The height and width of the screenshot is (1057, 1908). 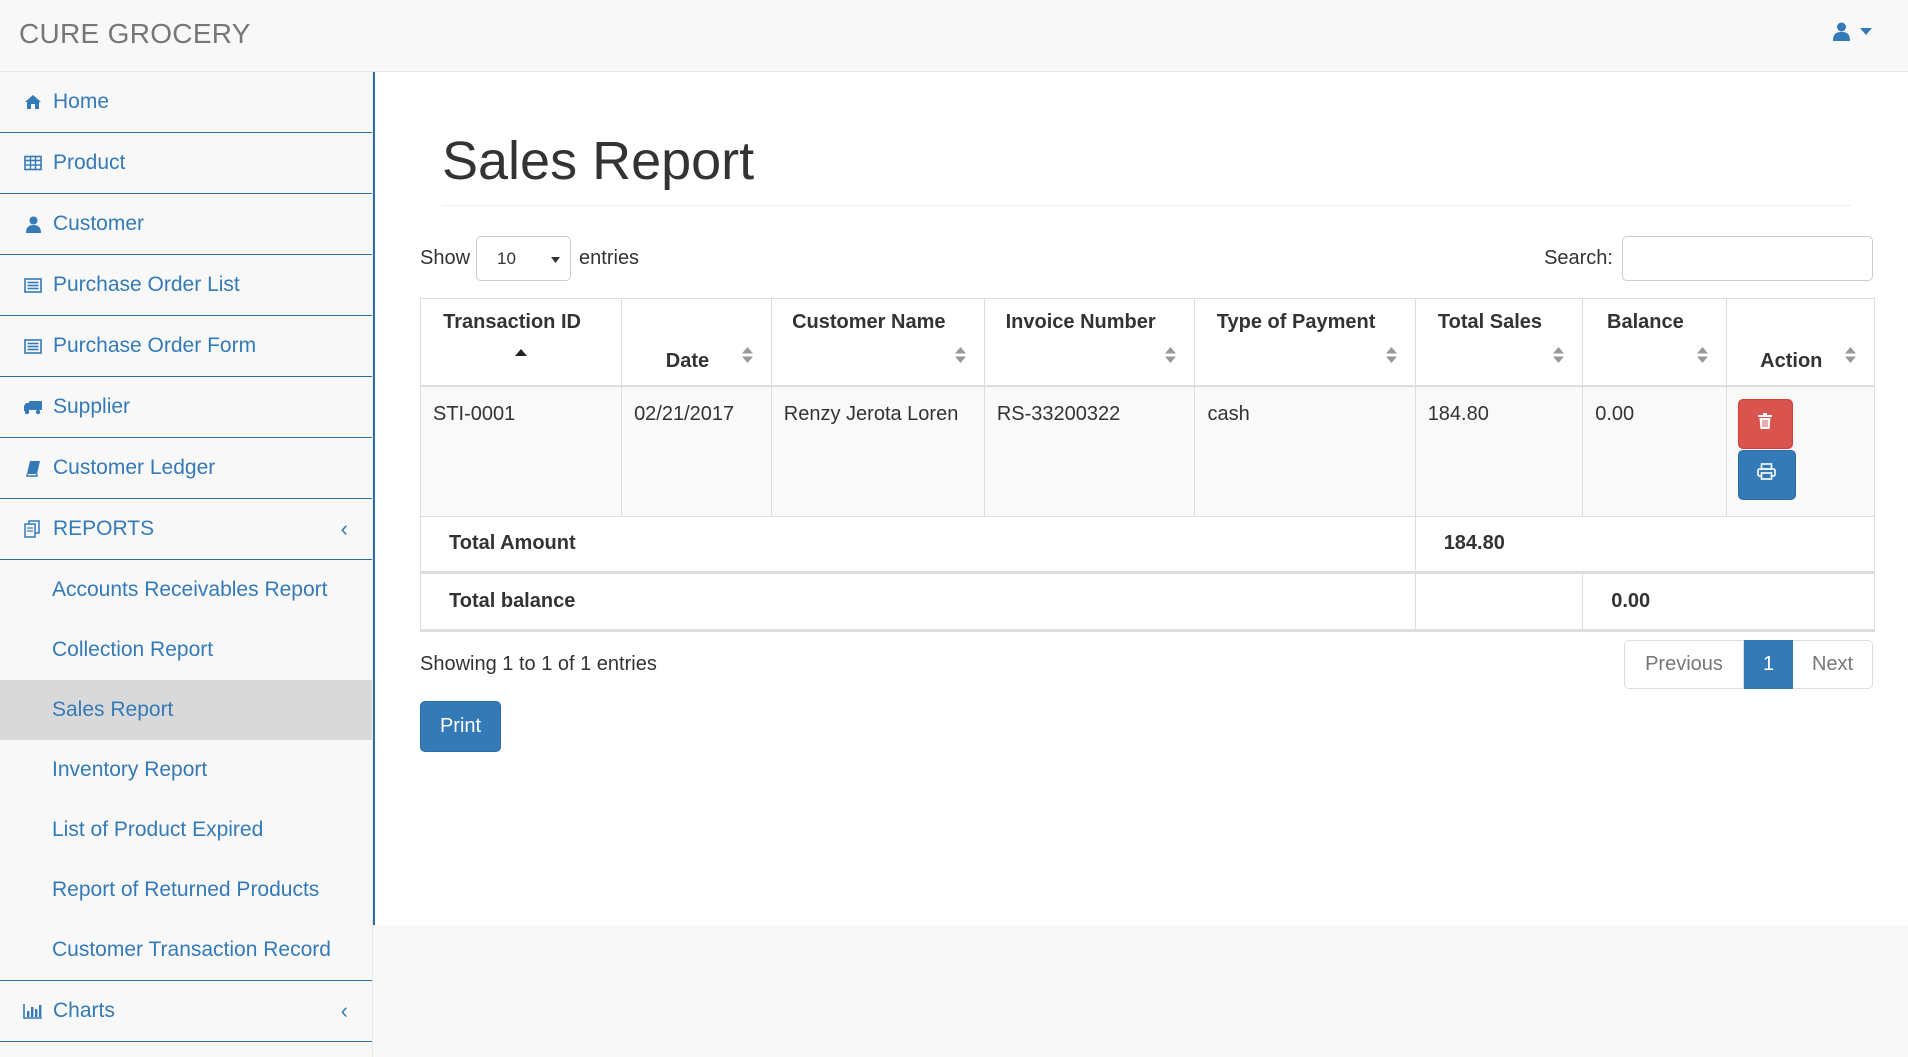 I want to click on sidebar-item-label: Supplier, so click(x=92, y=406).